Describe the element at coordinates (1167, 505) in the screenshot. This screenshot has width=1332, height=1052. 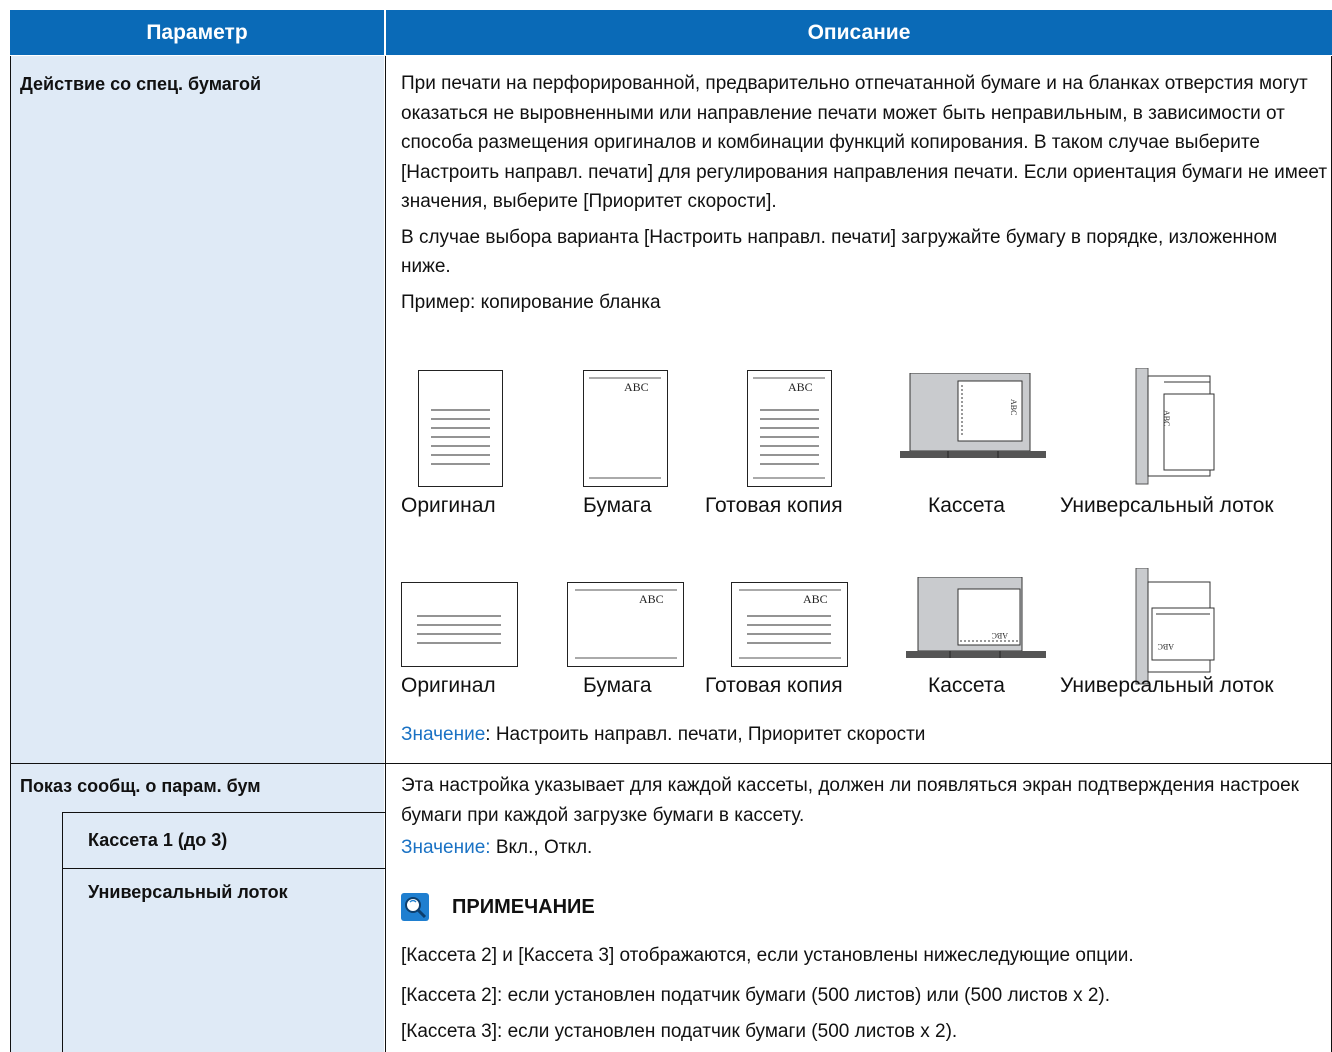
I see `caption-mp-tray: Универсальный лоток` at that location.